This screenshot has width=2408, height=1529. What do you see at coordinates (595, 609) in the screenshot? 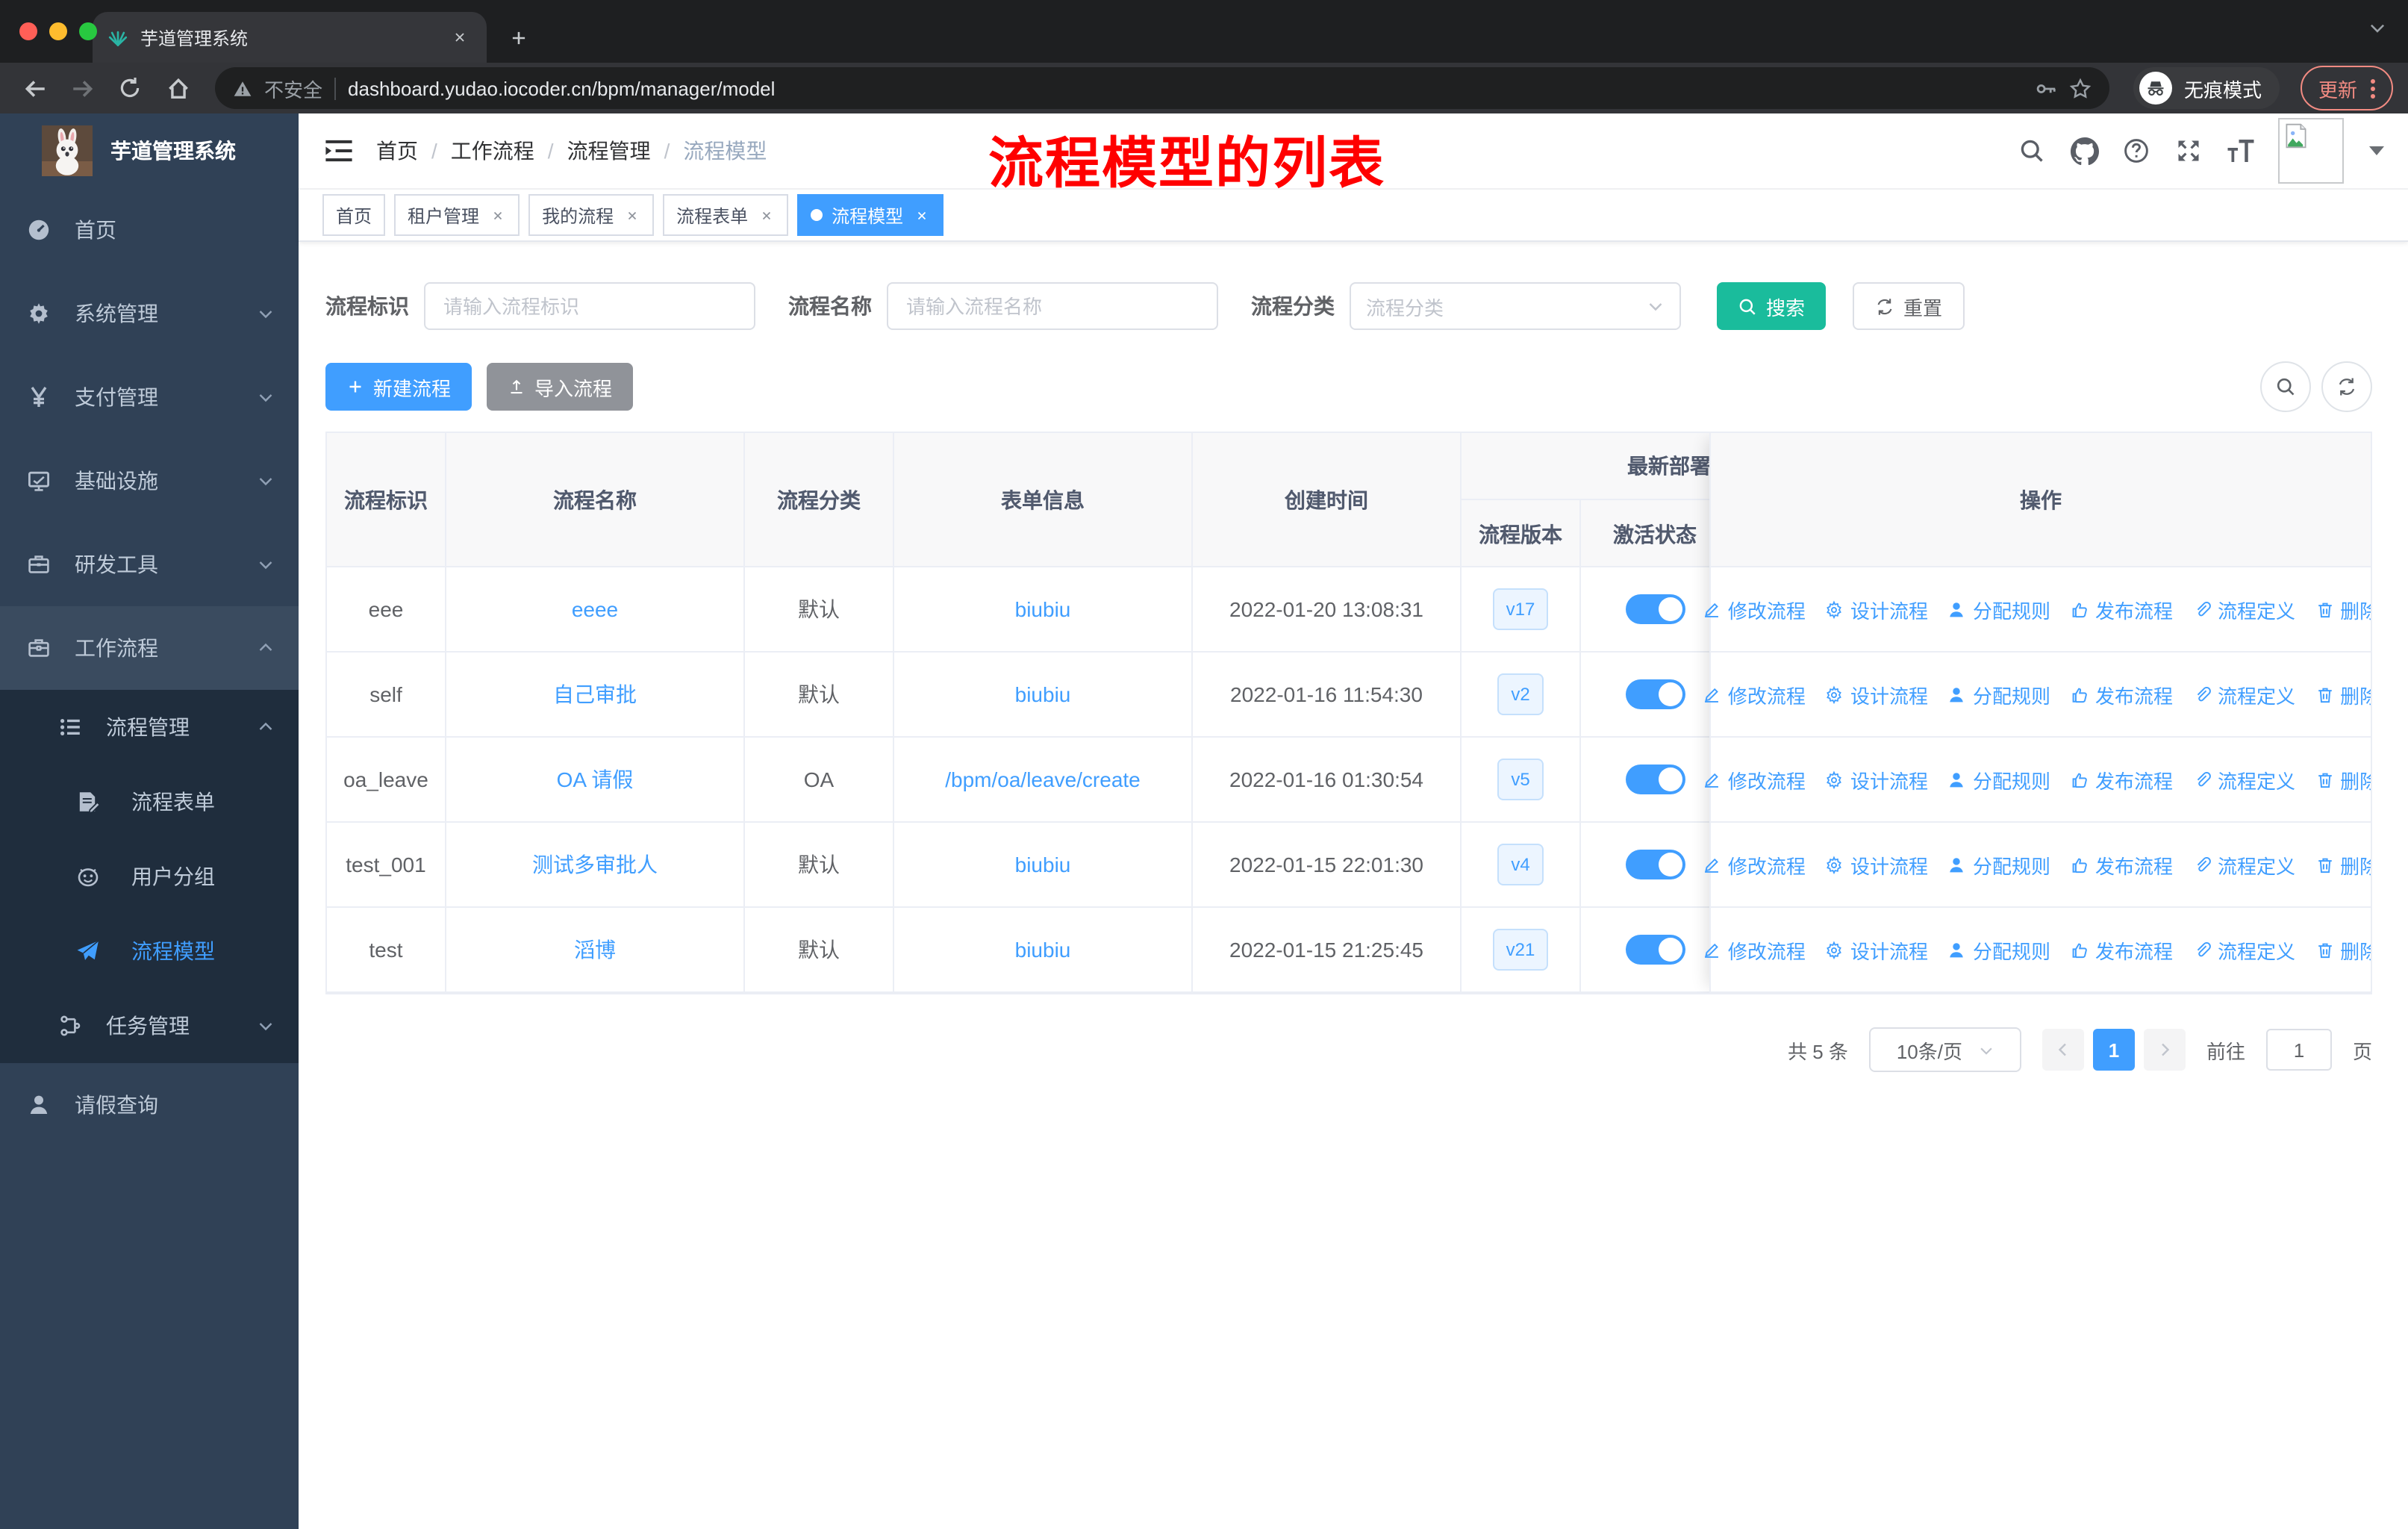
I see `process-name-link: eeee` at bounding box center [595, 609].